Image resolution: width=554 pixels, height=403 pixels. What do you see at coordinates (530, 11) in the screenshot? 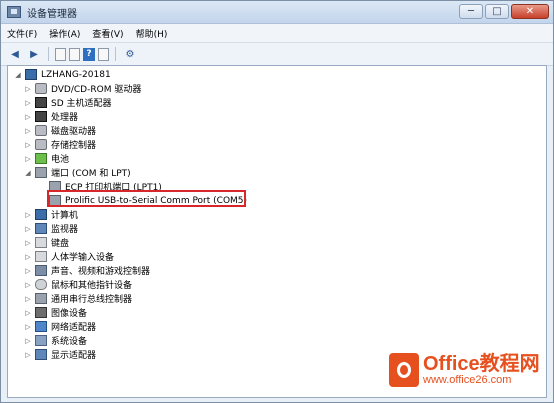
I see `close-button: ✕` at bounding box center [530, 11].